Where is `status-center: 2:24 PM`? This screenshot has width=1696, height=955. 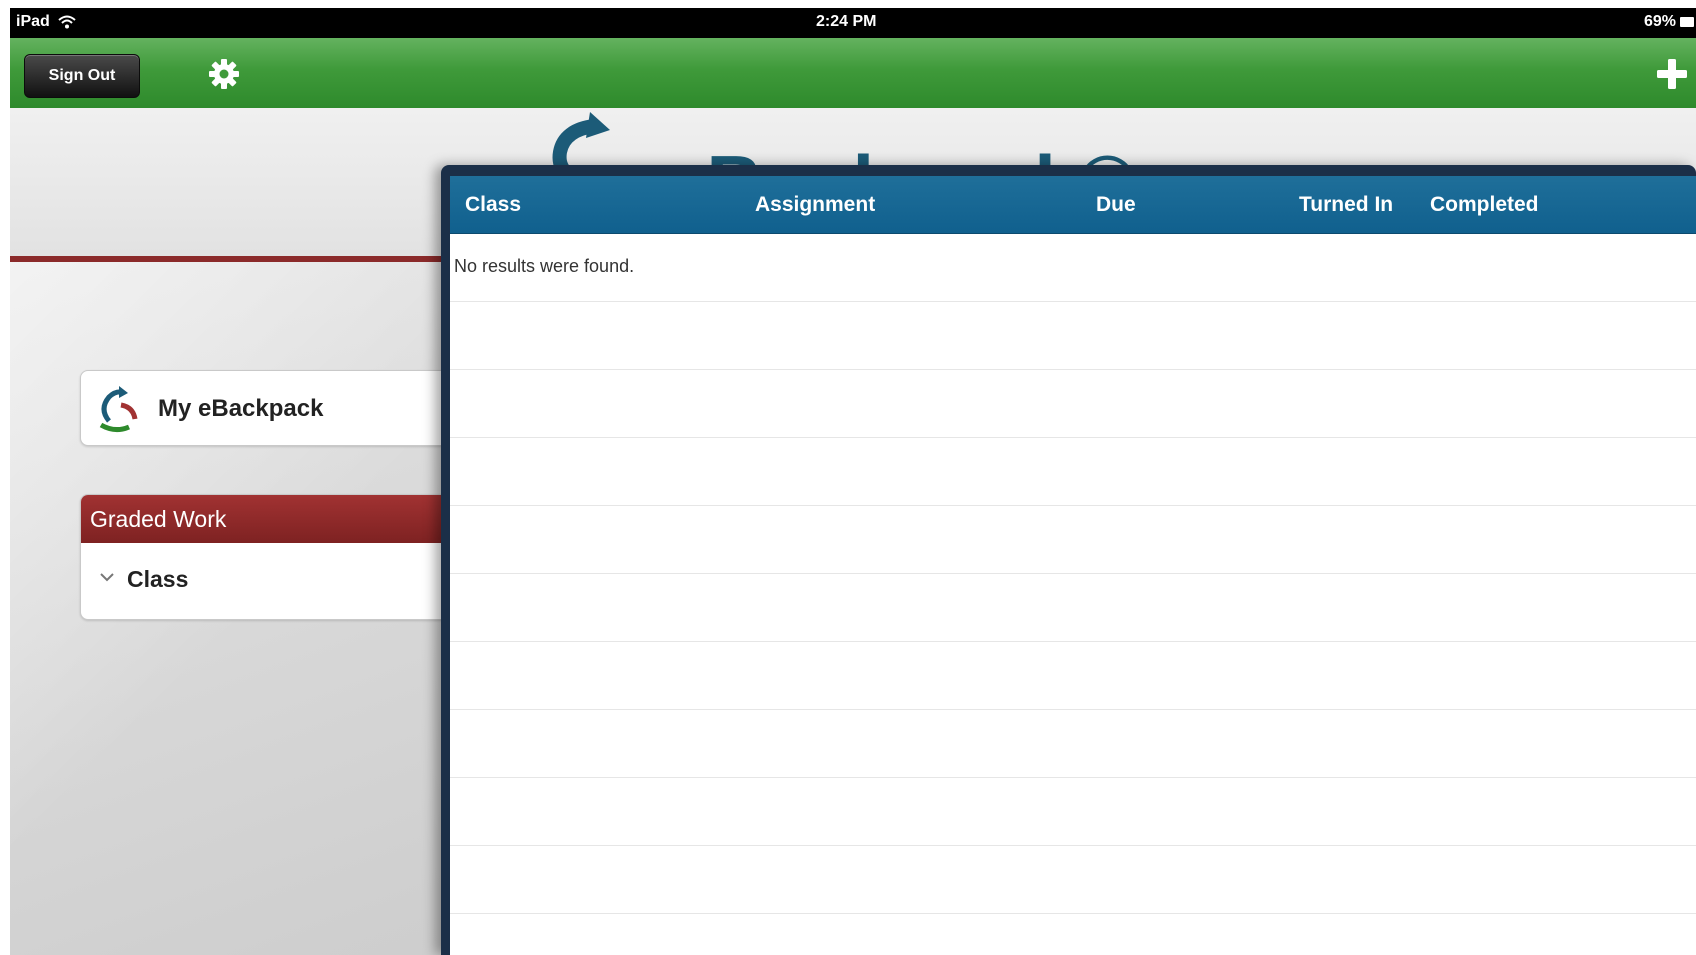
status-center: 2:24 PM is located at coordinates (838, 22).